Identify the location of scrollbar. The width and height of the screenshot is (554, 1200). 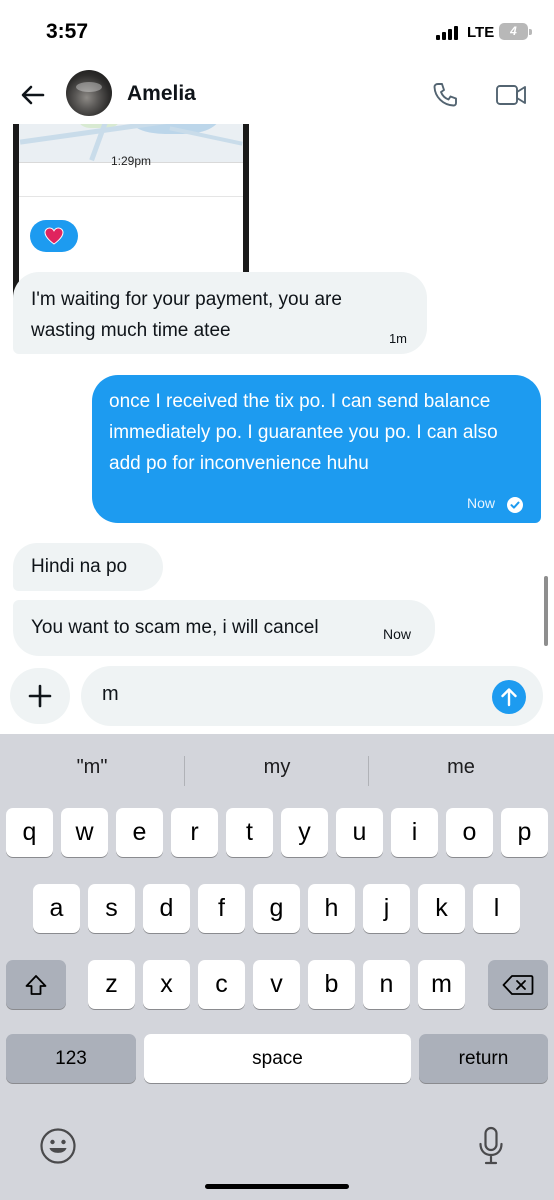
(546, 611).